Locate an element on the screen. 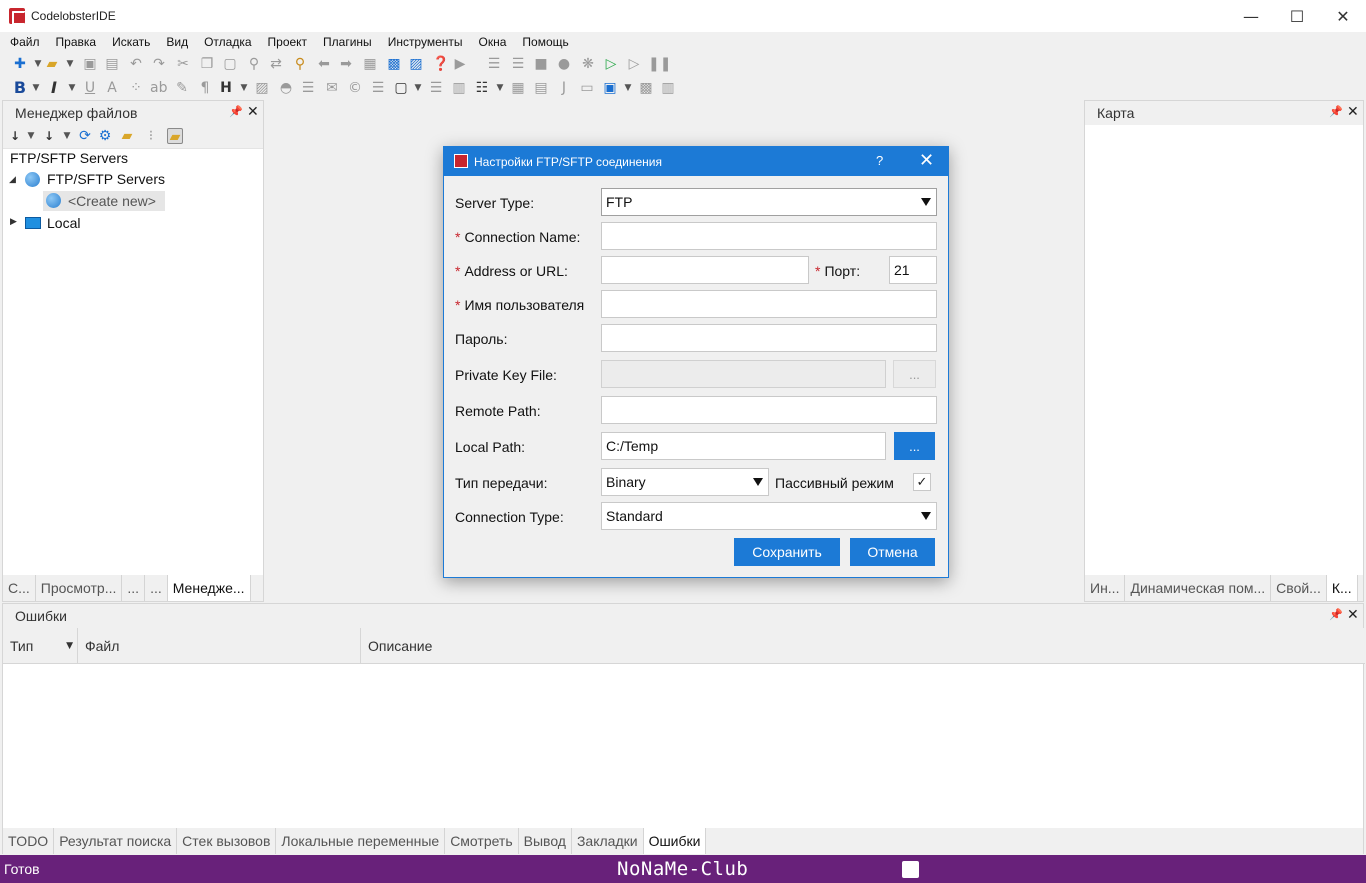 The height and width of the screenshot is (883, 1366). copy-icon: ❐ is located at coordinates (207, 64).